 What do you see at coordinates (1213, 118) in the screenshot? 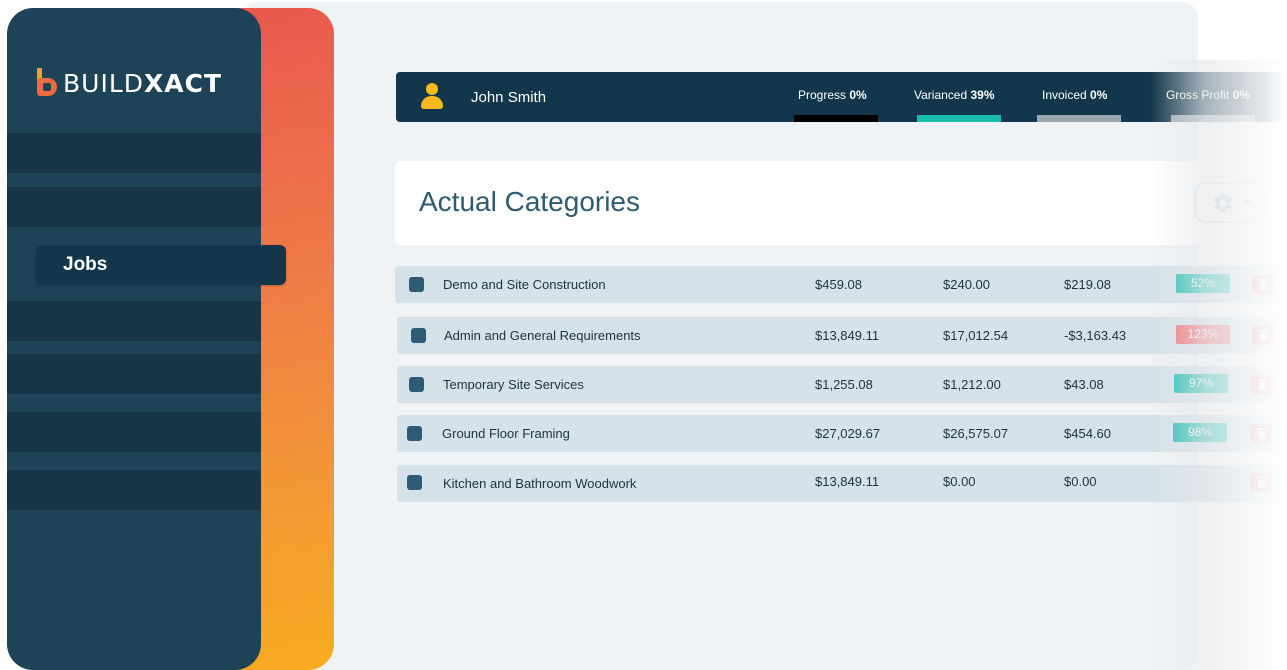
I see `gross-profit-bar` at bounding box center [1213, 118].